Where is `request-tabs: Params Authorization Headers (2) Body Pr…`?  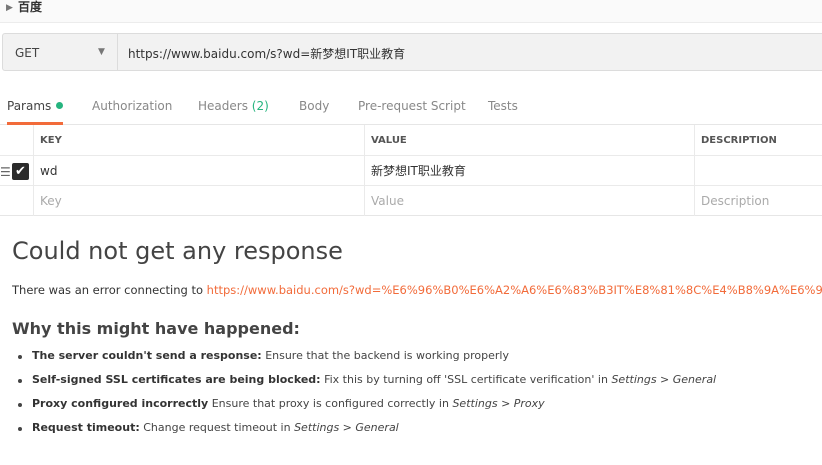 request-tabs: Params Authorization Headers (2) Body Pr… is located at coordinates (411, 106).